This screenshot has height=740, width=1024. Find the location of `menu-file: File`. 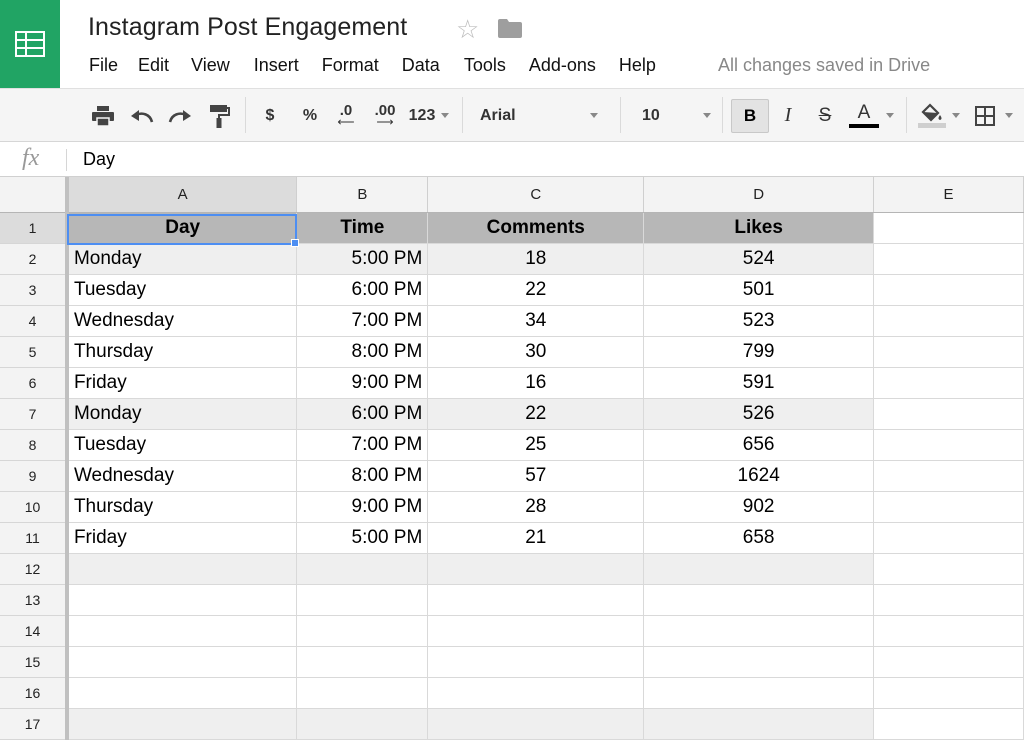

menu-file: File is located at coordinates (103, 65).